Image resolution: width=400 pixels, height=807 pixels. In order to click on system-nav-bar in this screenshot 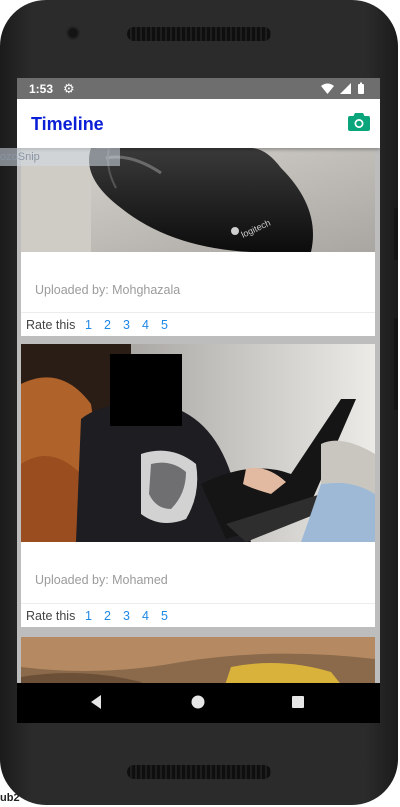, I will do `click(198, 703)`.